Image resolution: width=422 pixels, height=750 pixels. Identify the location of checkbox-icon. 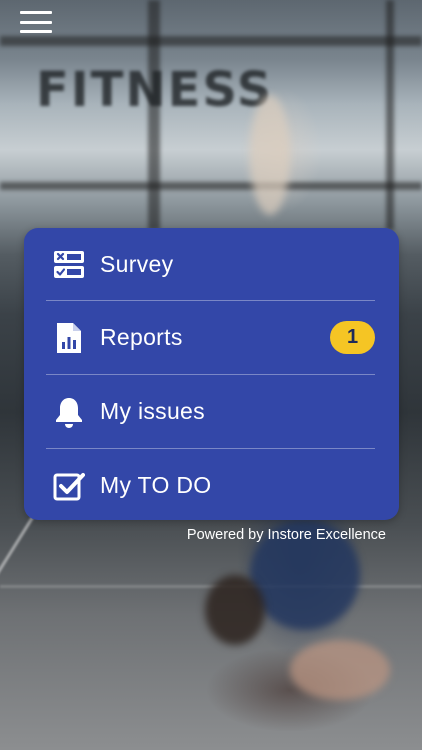
(69, 486).